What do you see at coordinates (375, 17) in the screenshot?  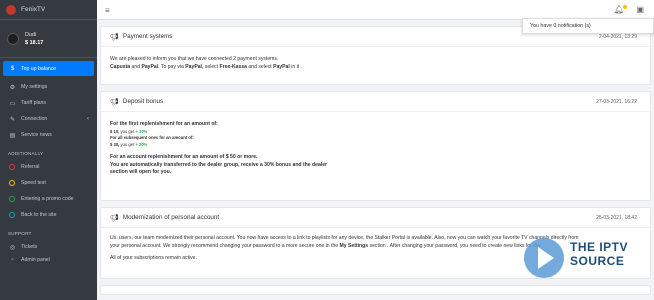 I see `top-navbar: ≡ 🔔︎ ▣ You have 0 notification (s)` at bounding box center [375, 17].